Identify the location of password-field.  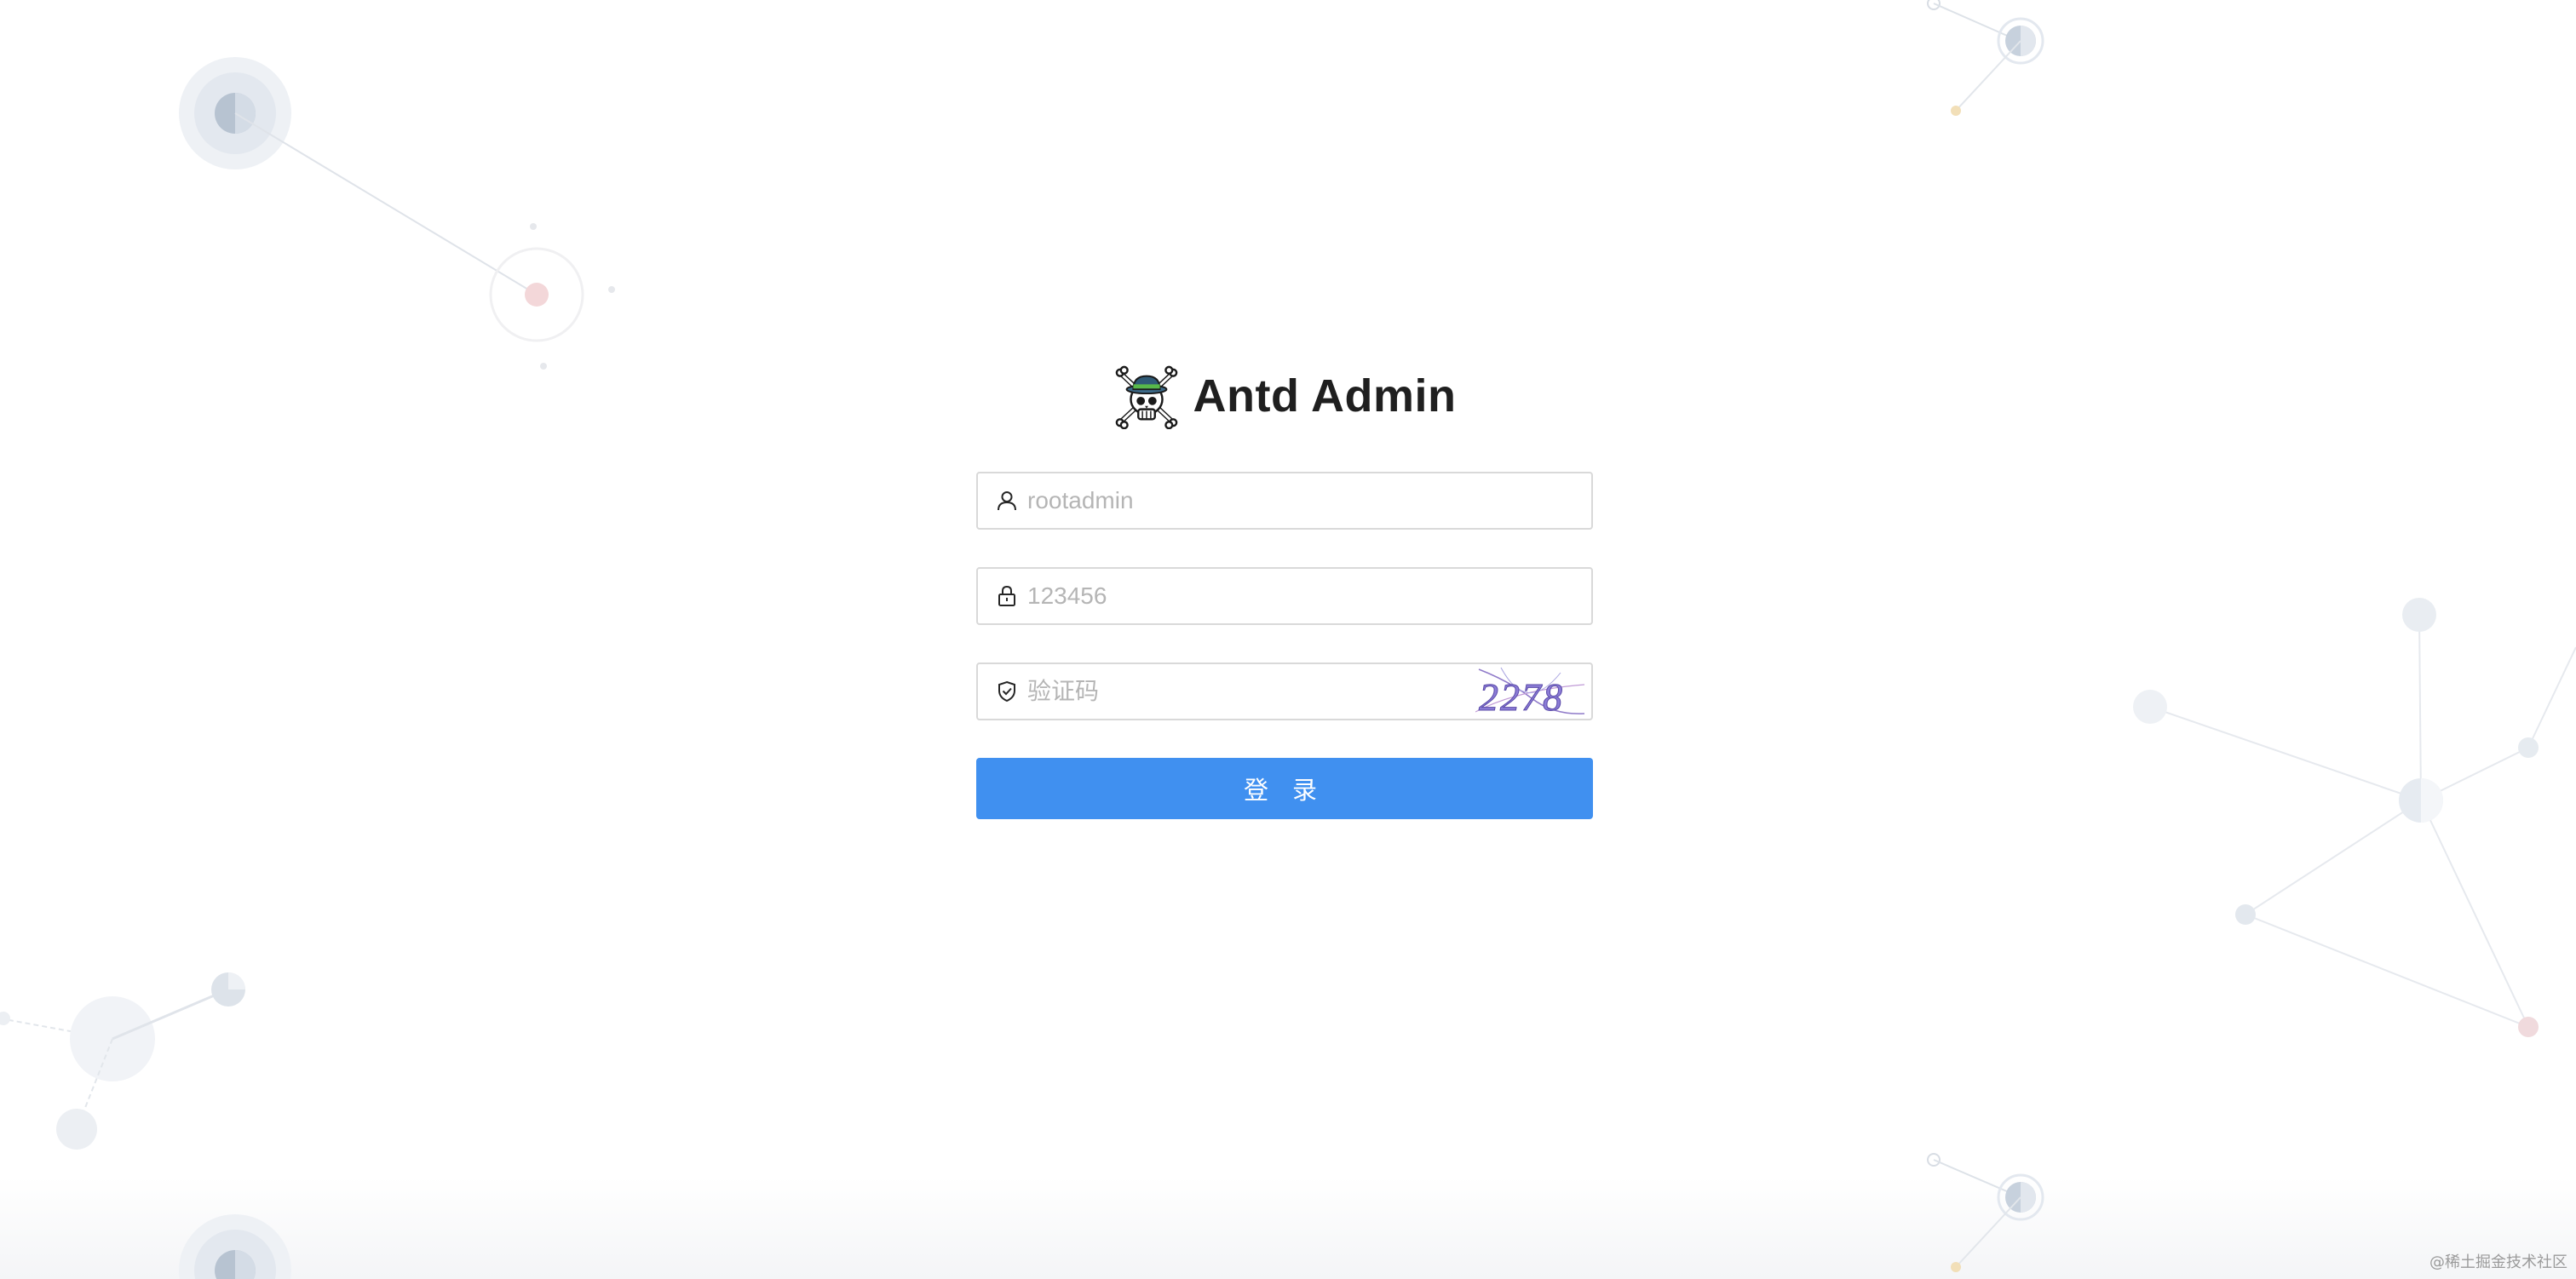
(1285, 596).